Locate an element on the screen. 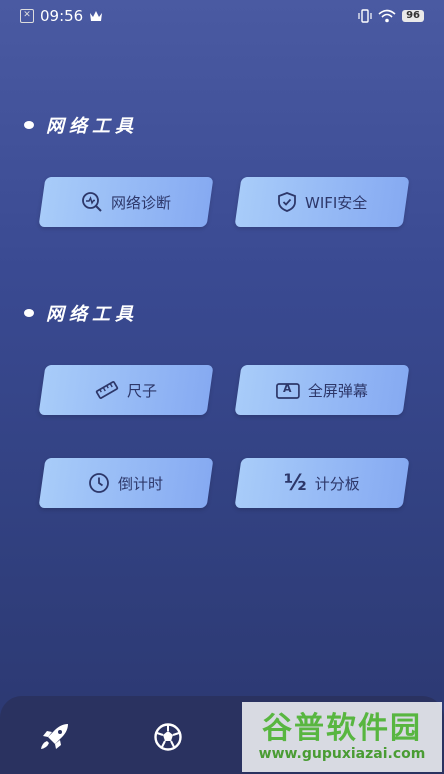 The image size is (444, 774). section-title-network-tools-2: 网络工具 is located at coordinates (81, 313).